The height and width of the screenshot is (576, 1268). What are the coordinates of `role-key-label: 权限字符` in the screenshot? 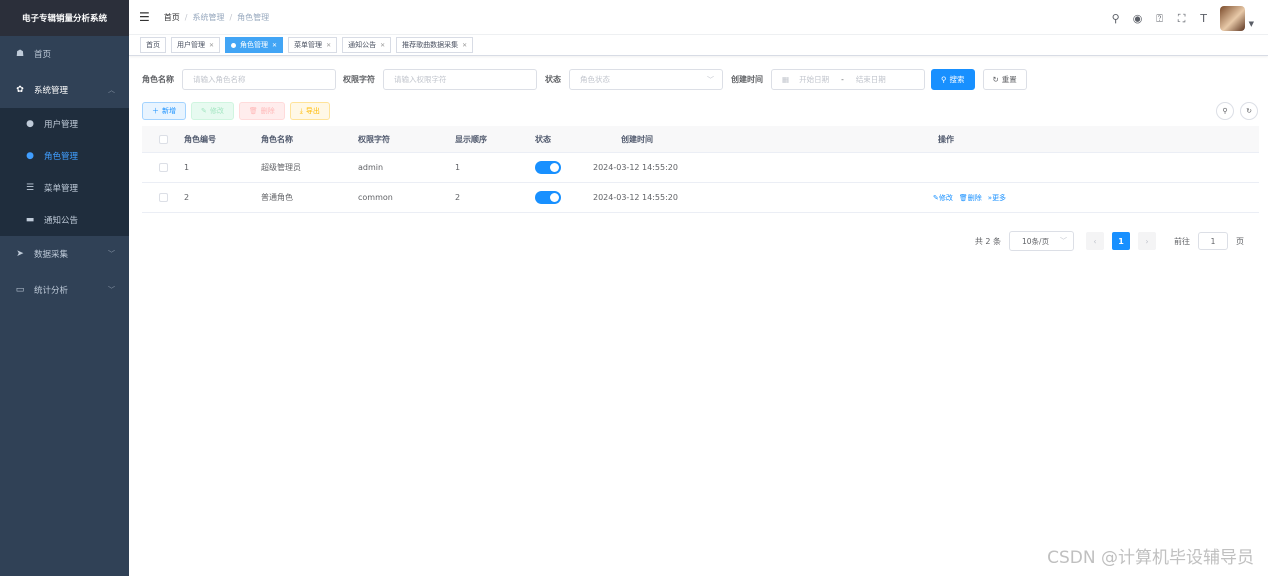 It's located at (359, 79).